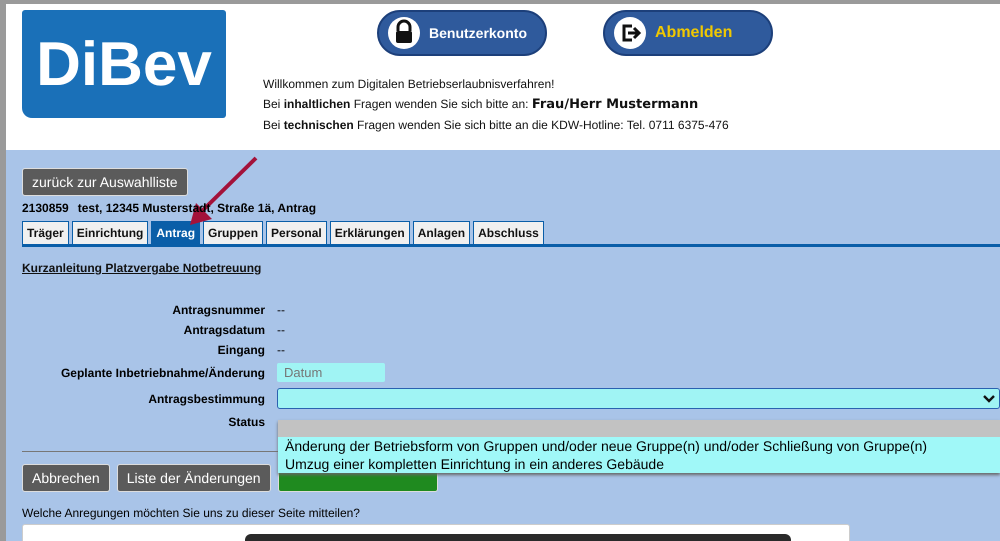 Image resolution: width=1000 pixels, height=541 pixels. I want to click on date-field: Datum, so click(331, 372).